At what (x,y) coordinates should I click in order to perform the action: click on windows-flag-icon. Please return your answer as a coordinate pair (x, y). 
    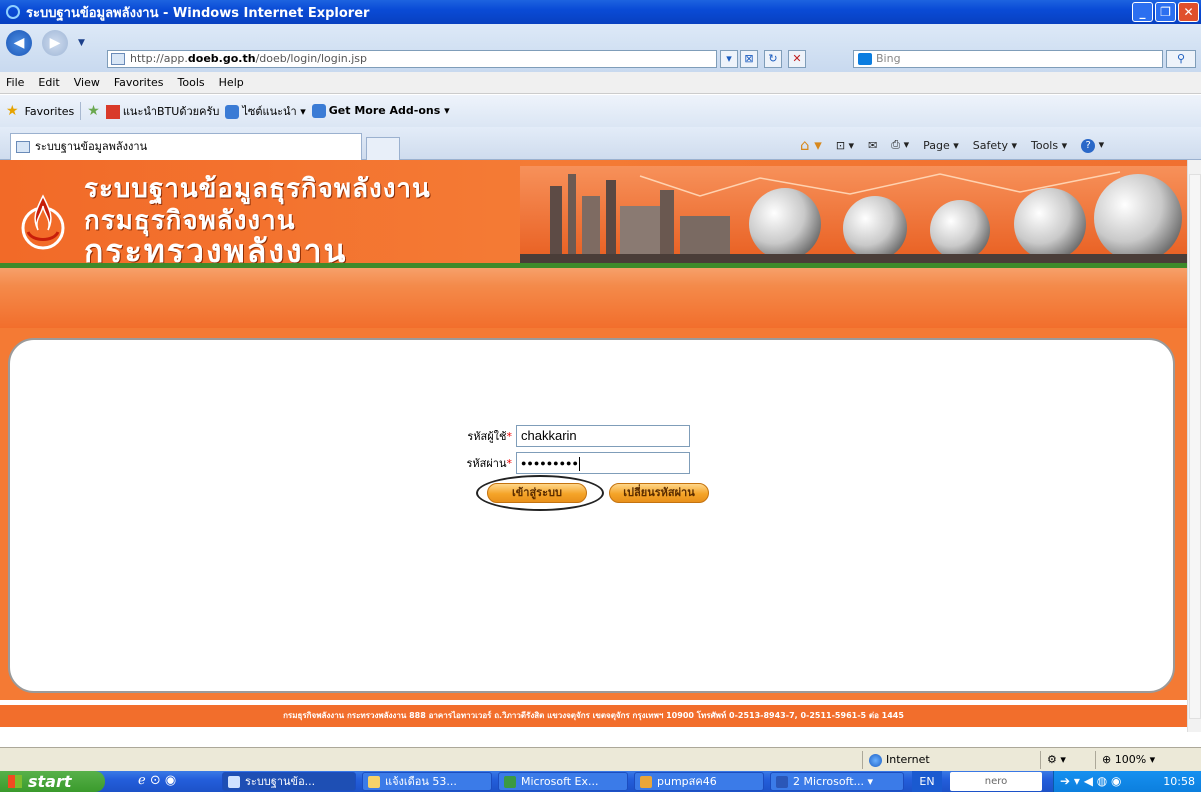
    Looking at the image, I should click on (15, 781).